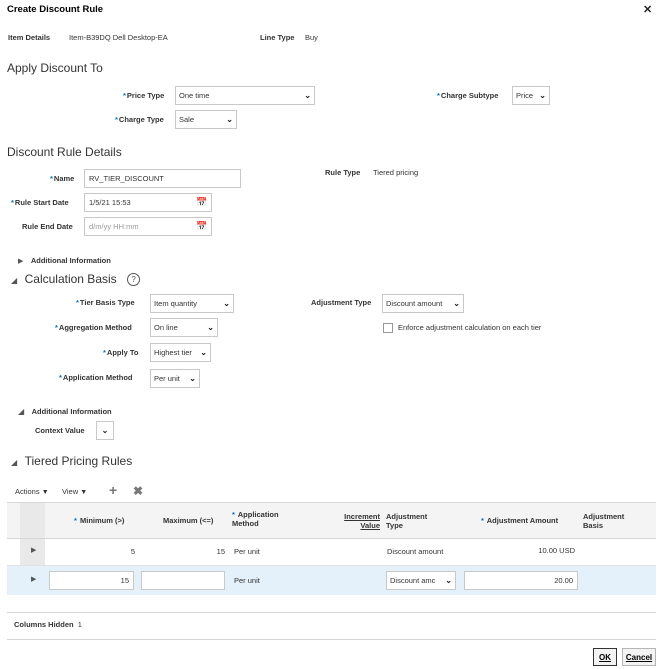 Image resolution: width=656 pixels, height=669 pixels. What do you see at coordinates (331, 580) in the screenshot?
I see `table-row: ▶ 15 Per unit Discount amc ⌄ 20.00` at bounding box center [331, 580].